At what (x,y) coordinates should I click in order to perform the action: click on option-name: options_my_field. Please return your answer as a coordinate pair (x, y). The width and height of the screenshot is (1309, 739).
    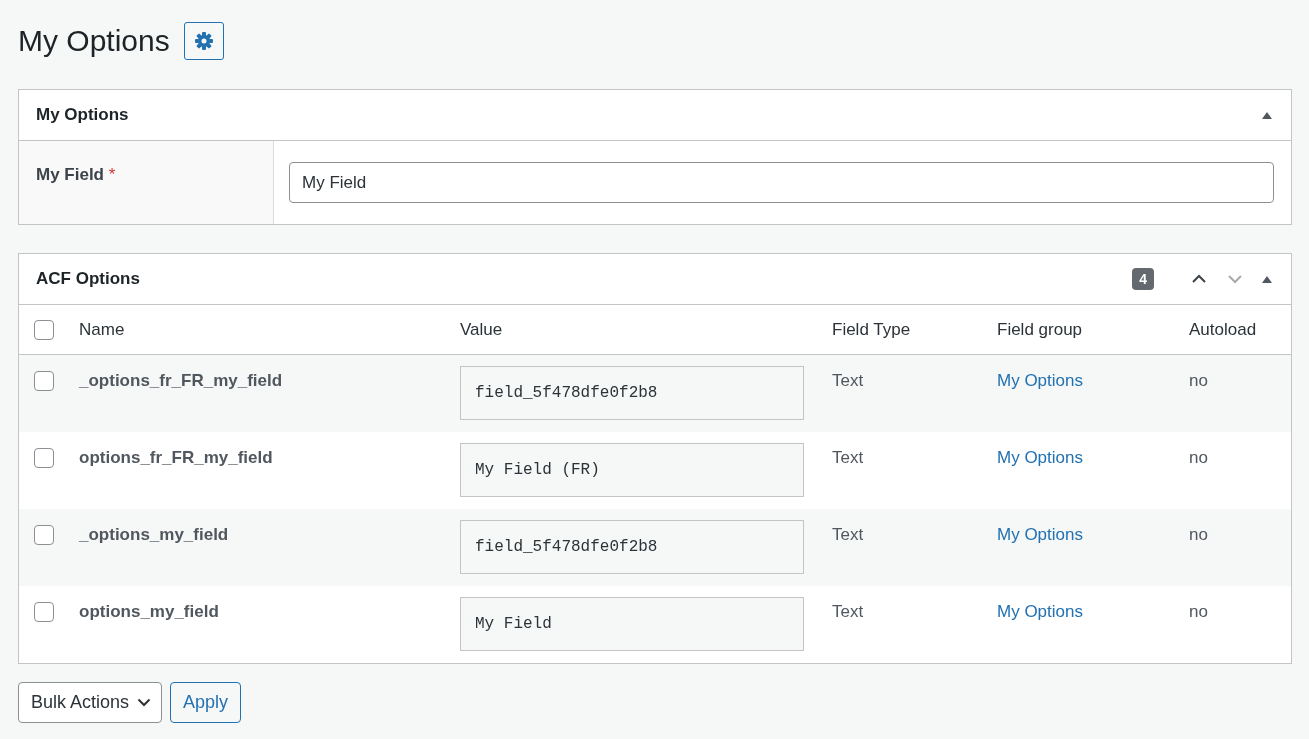
    Looking at the image, I should click on (149, 611).